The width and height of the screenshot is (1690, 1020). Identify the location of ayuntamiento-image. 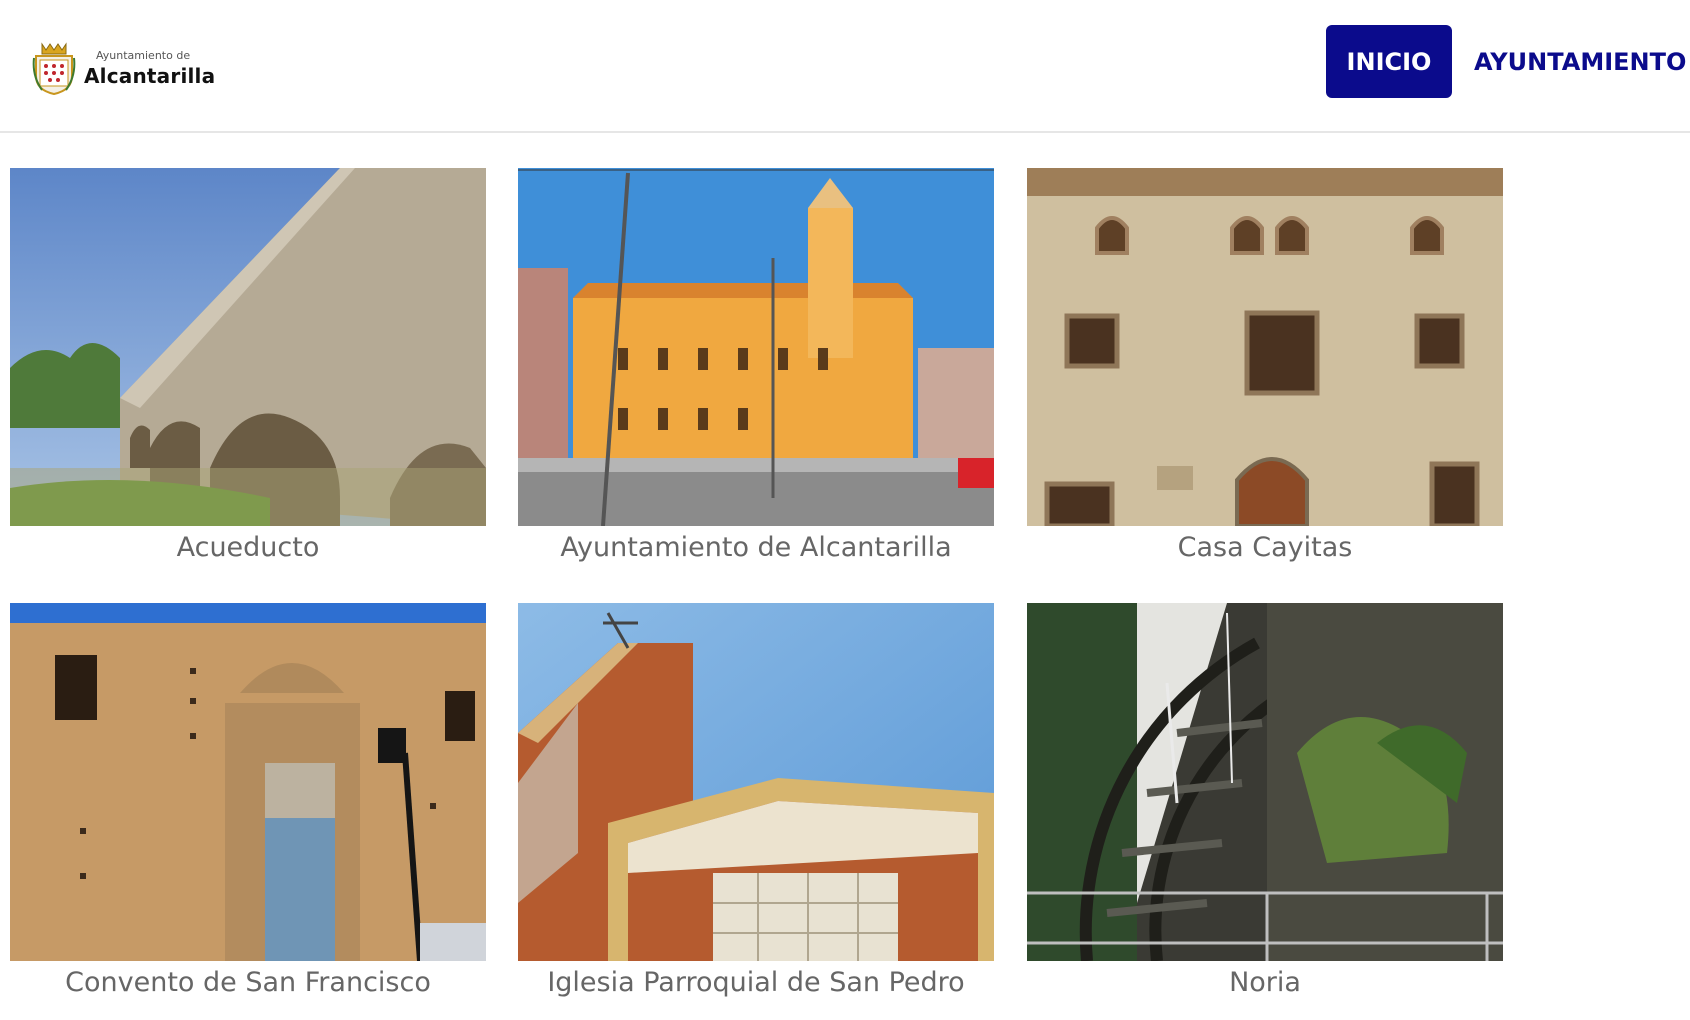
(756, 347).